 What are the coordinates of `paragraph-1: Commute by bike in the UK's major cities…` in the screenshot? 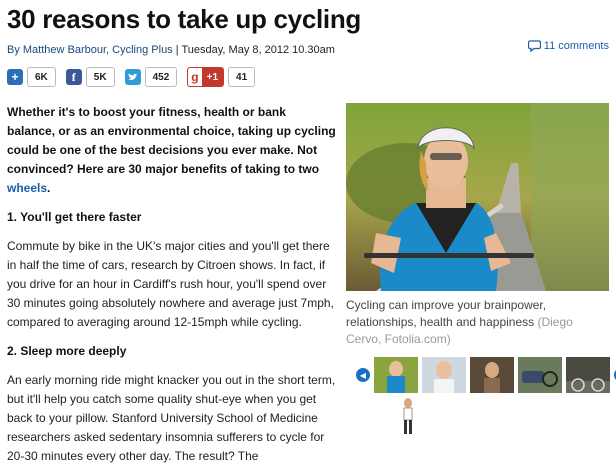 It's located at (170, 284).